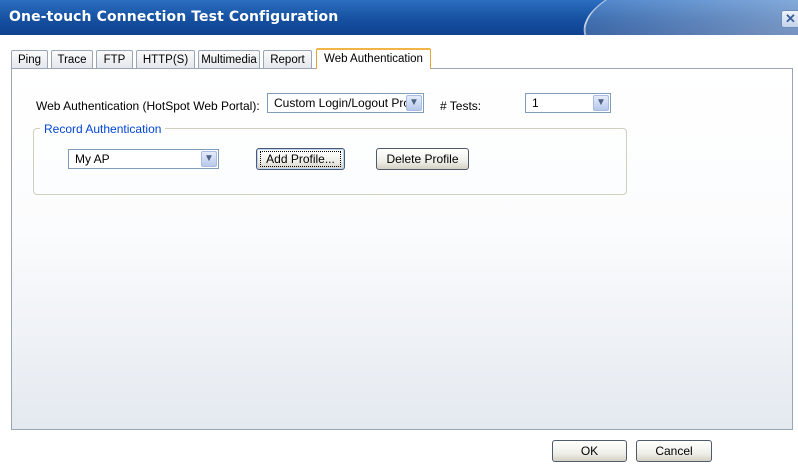 This screenshot has height=466, width=798. I want to click on tests-dropdown: 1 ▼, so click(568, 103).